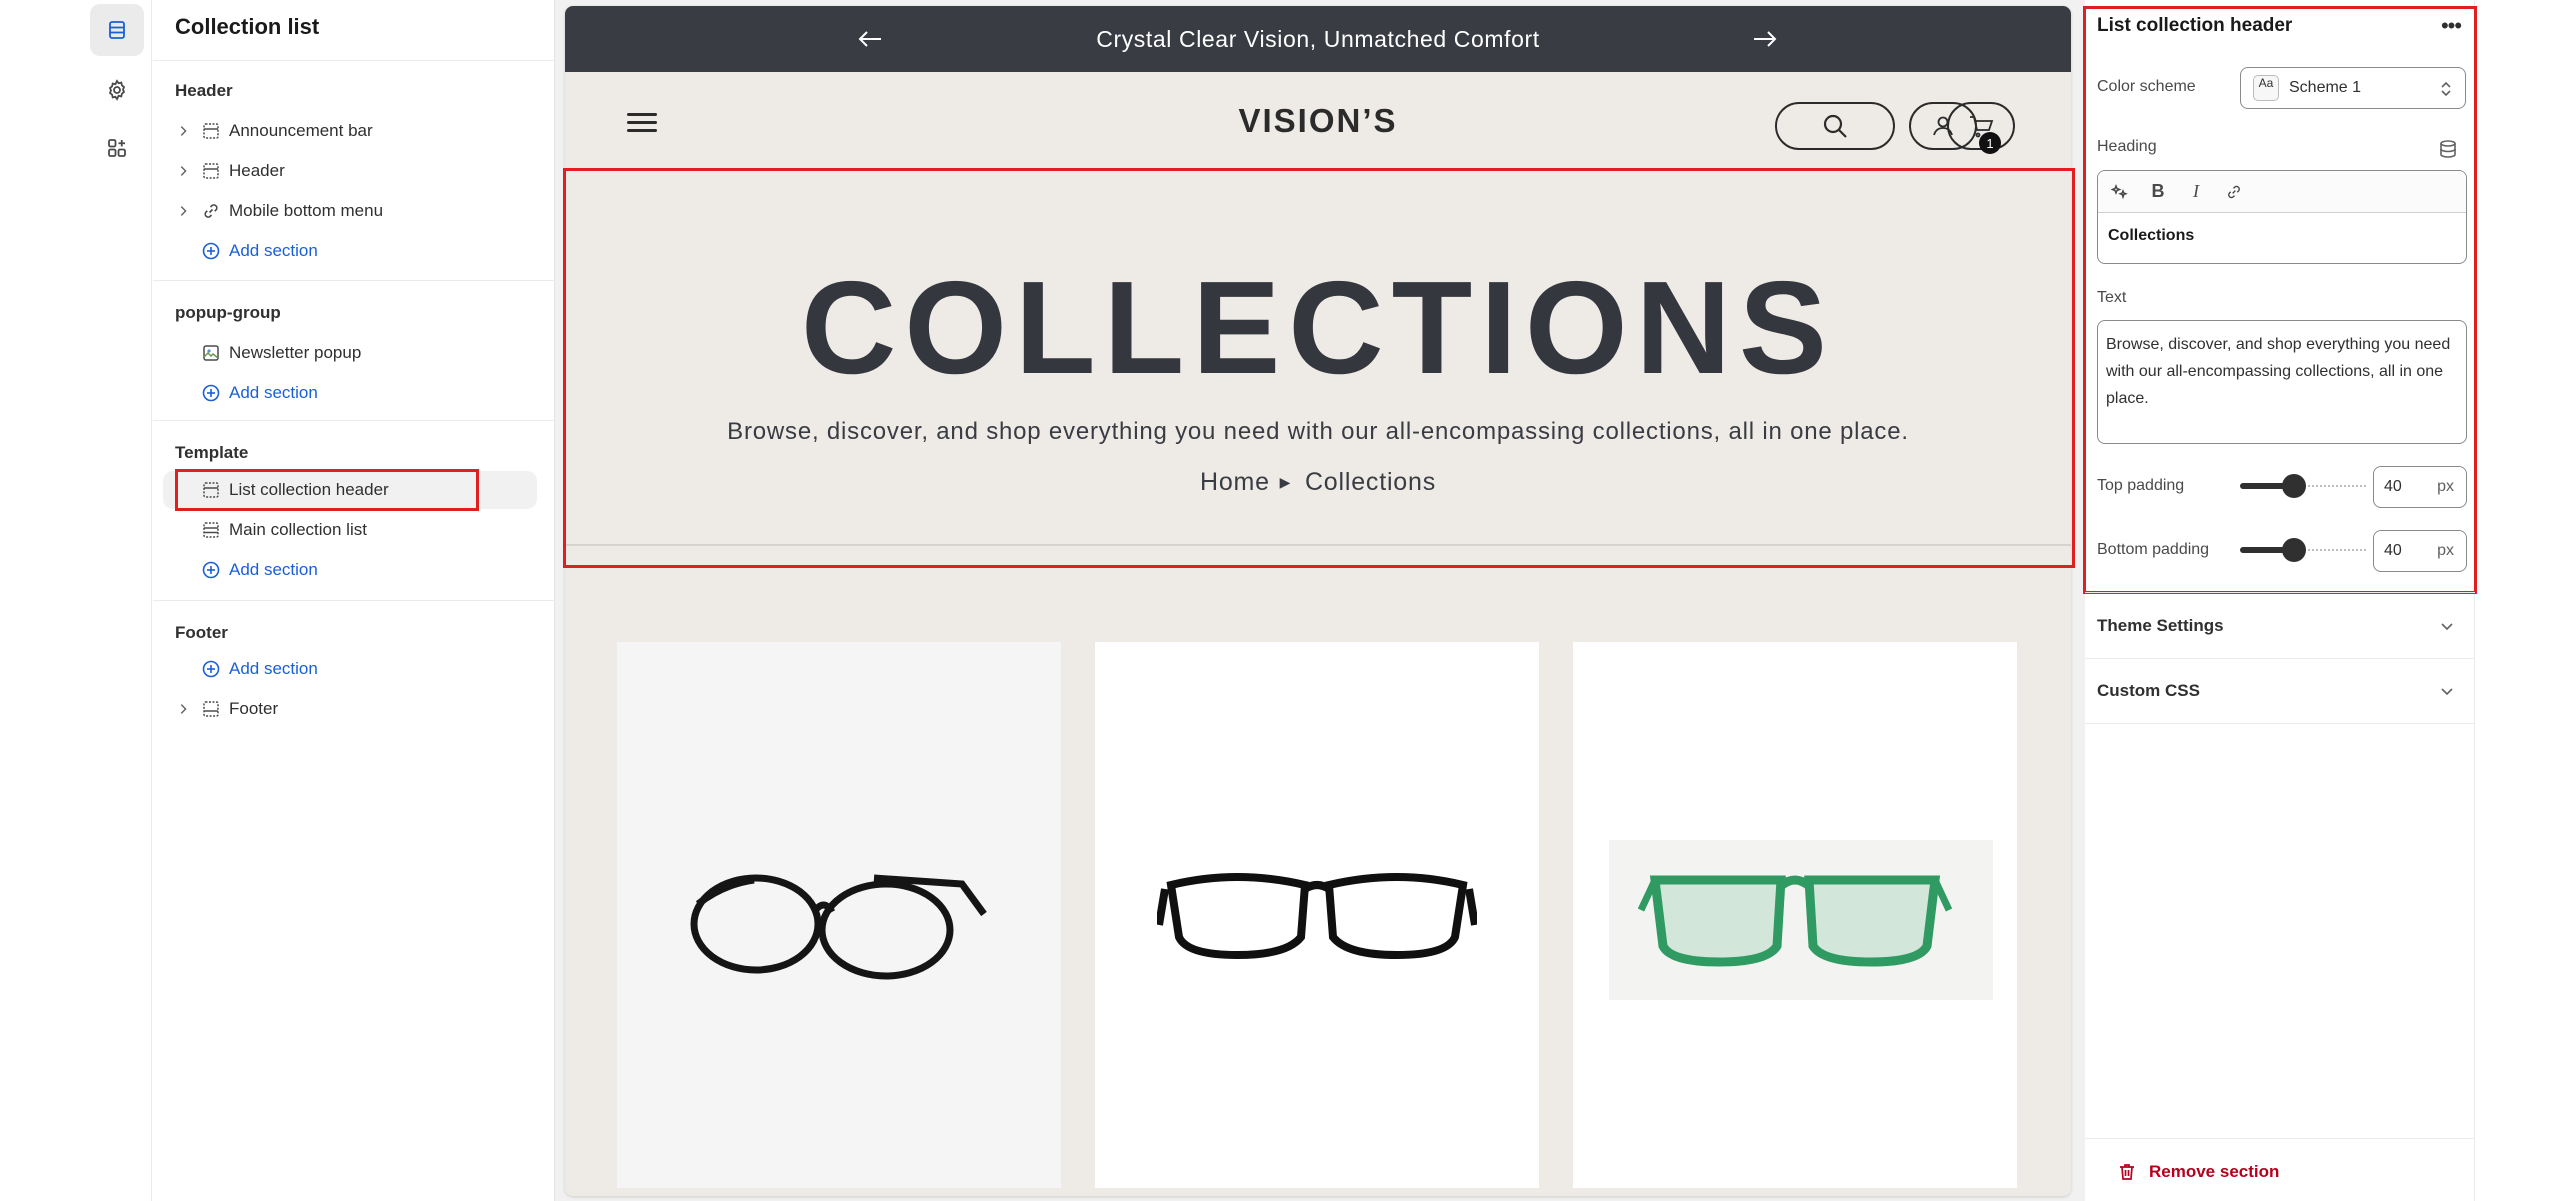  Describe the element at coordinates (2158, 192) in the screenshot. I see `bold-icon: B` at that location.